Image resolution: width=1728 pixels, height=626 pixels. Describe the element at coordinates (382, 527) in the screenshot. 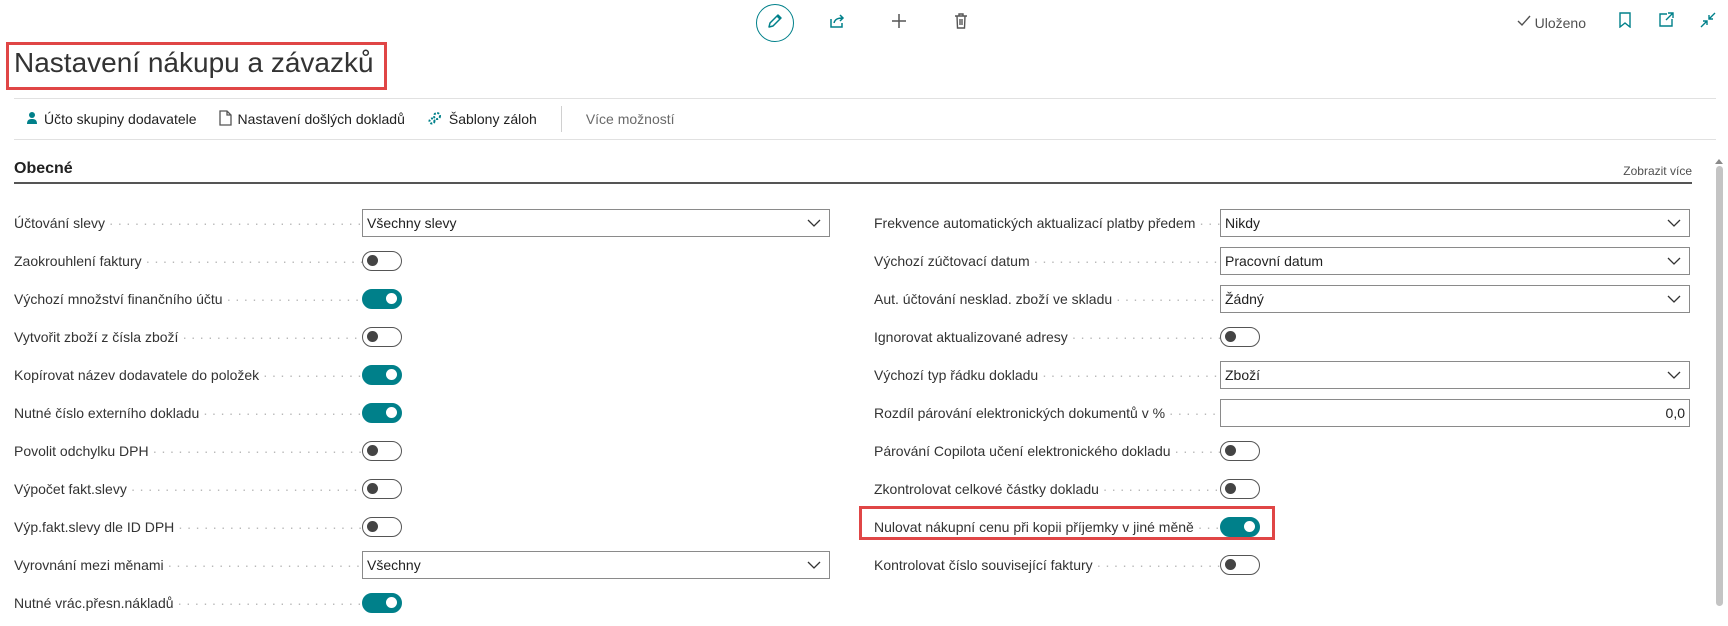

I see `calc-inv-disc-per-vat-id-toggle` at that location.